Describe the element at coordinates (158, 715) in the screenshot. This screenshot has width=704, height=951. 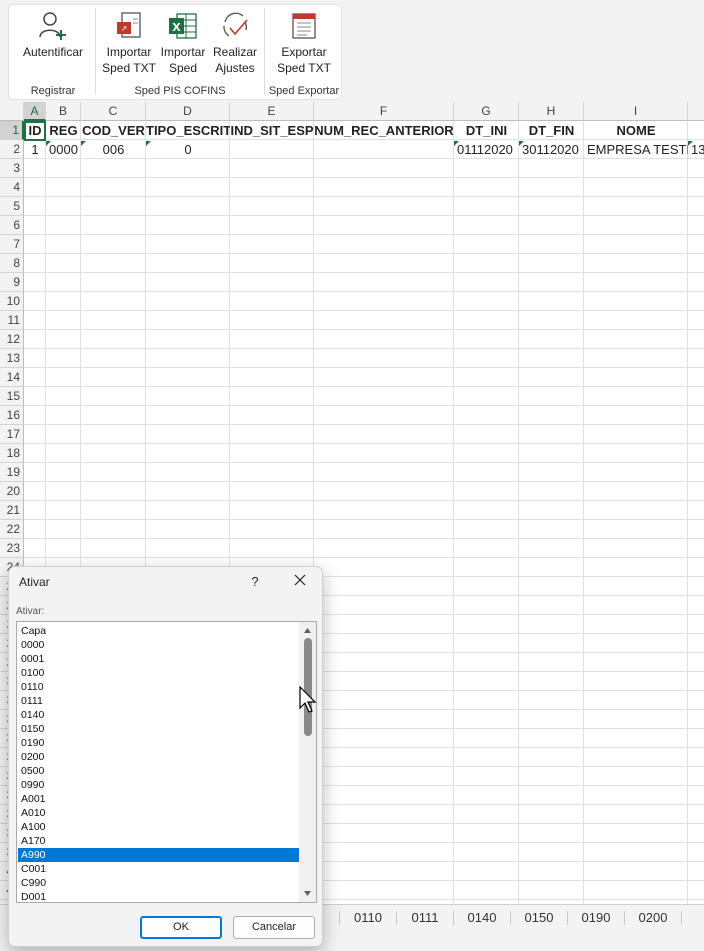
I see `sheet-list-item: 0140` at that location.